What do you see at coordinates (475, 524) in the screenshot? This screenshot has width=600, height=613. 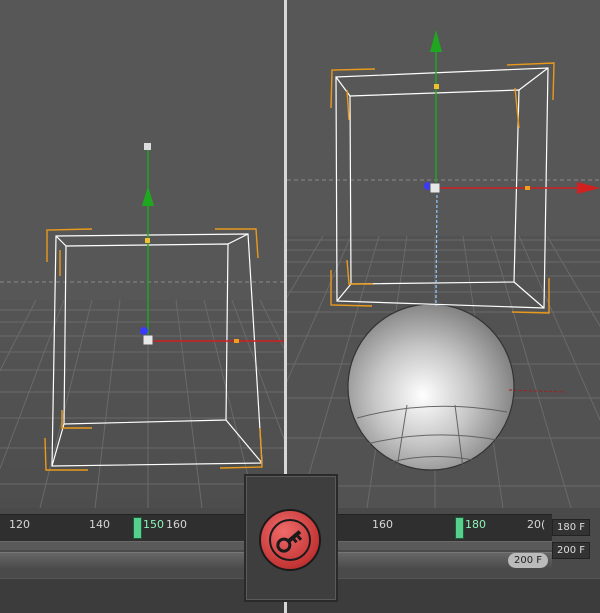 I see `current-frame-label: 180` at bounding box center [475, 524].